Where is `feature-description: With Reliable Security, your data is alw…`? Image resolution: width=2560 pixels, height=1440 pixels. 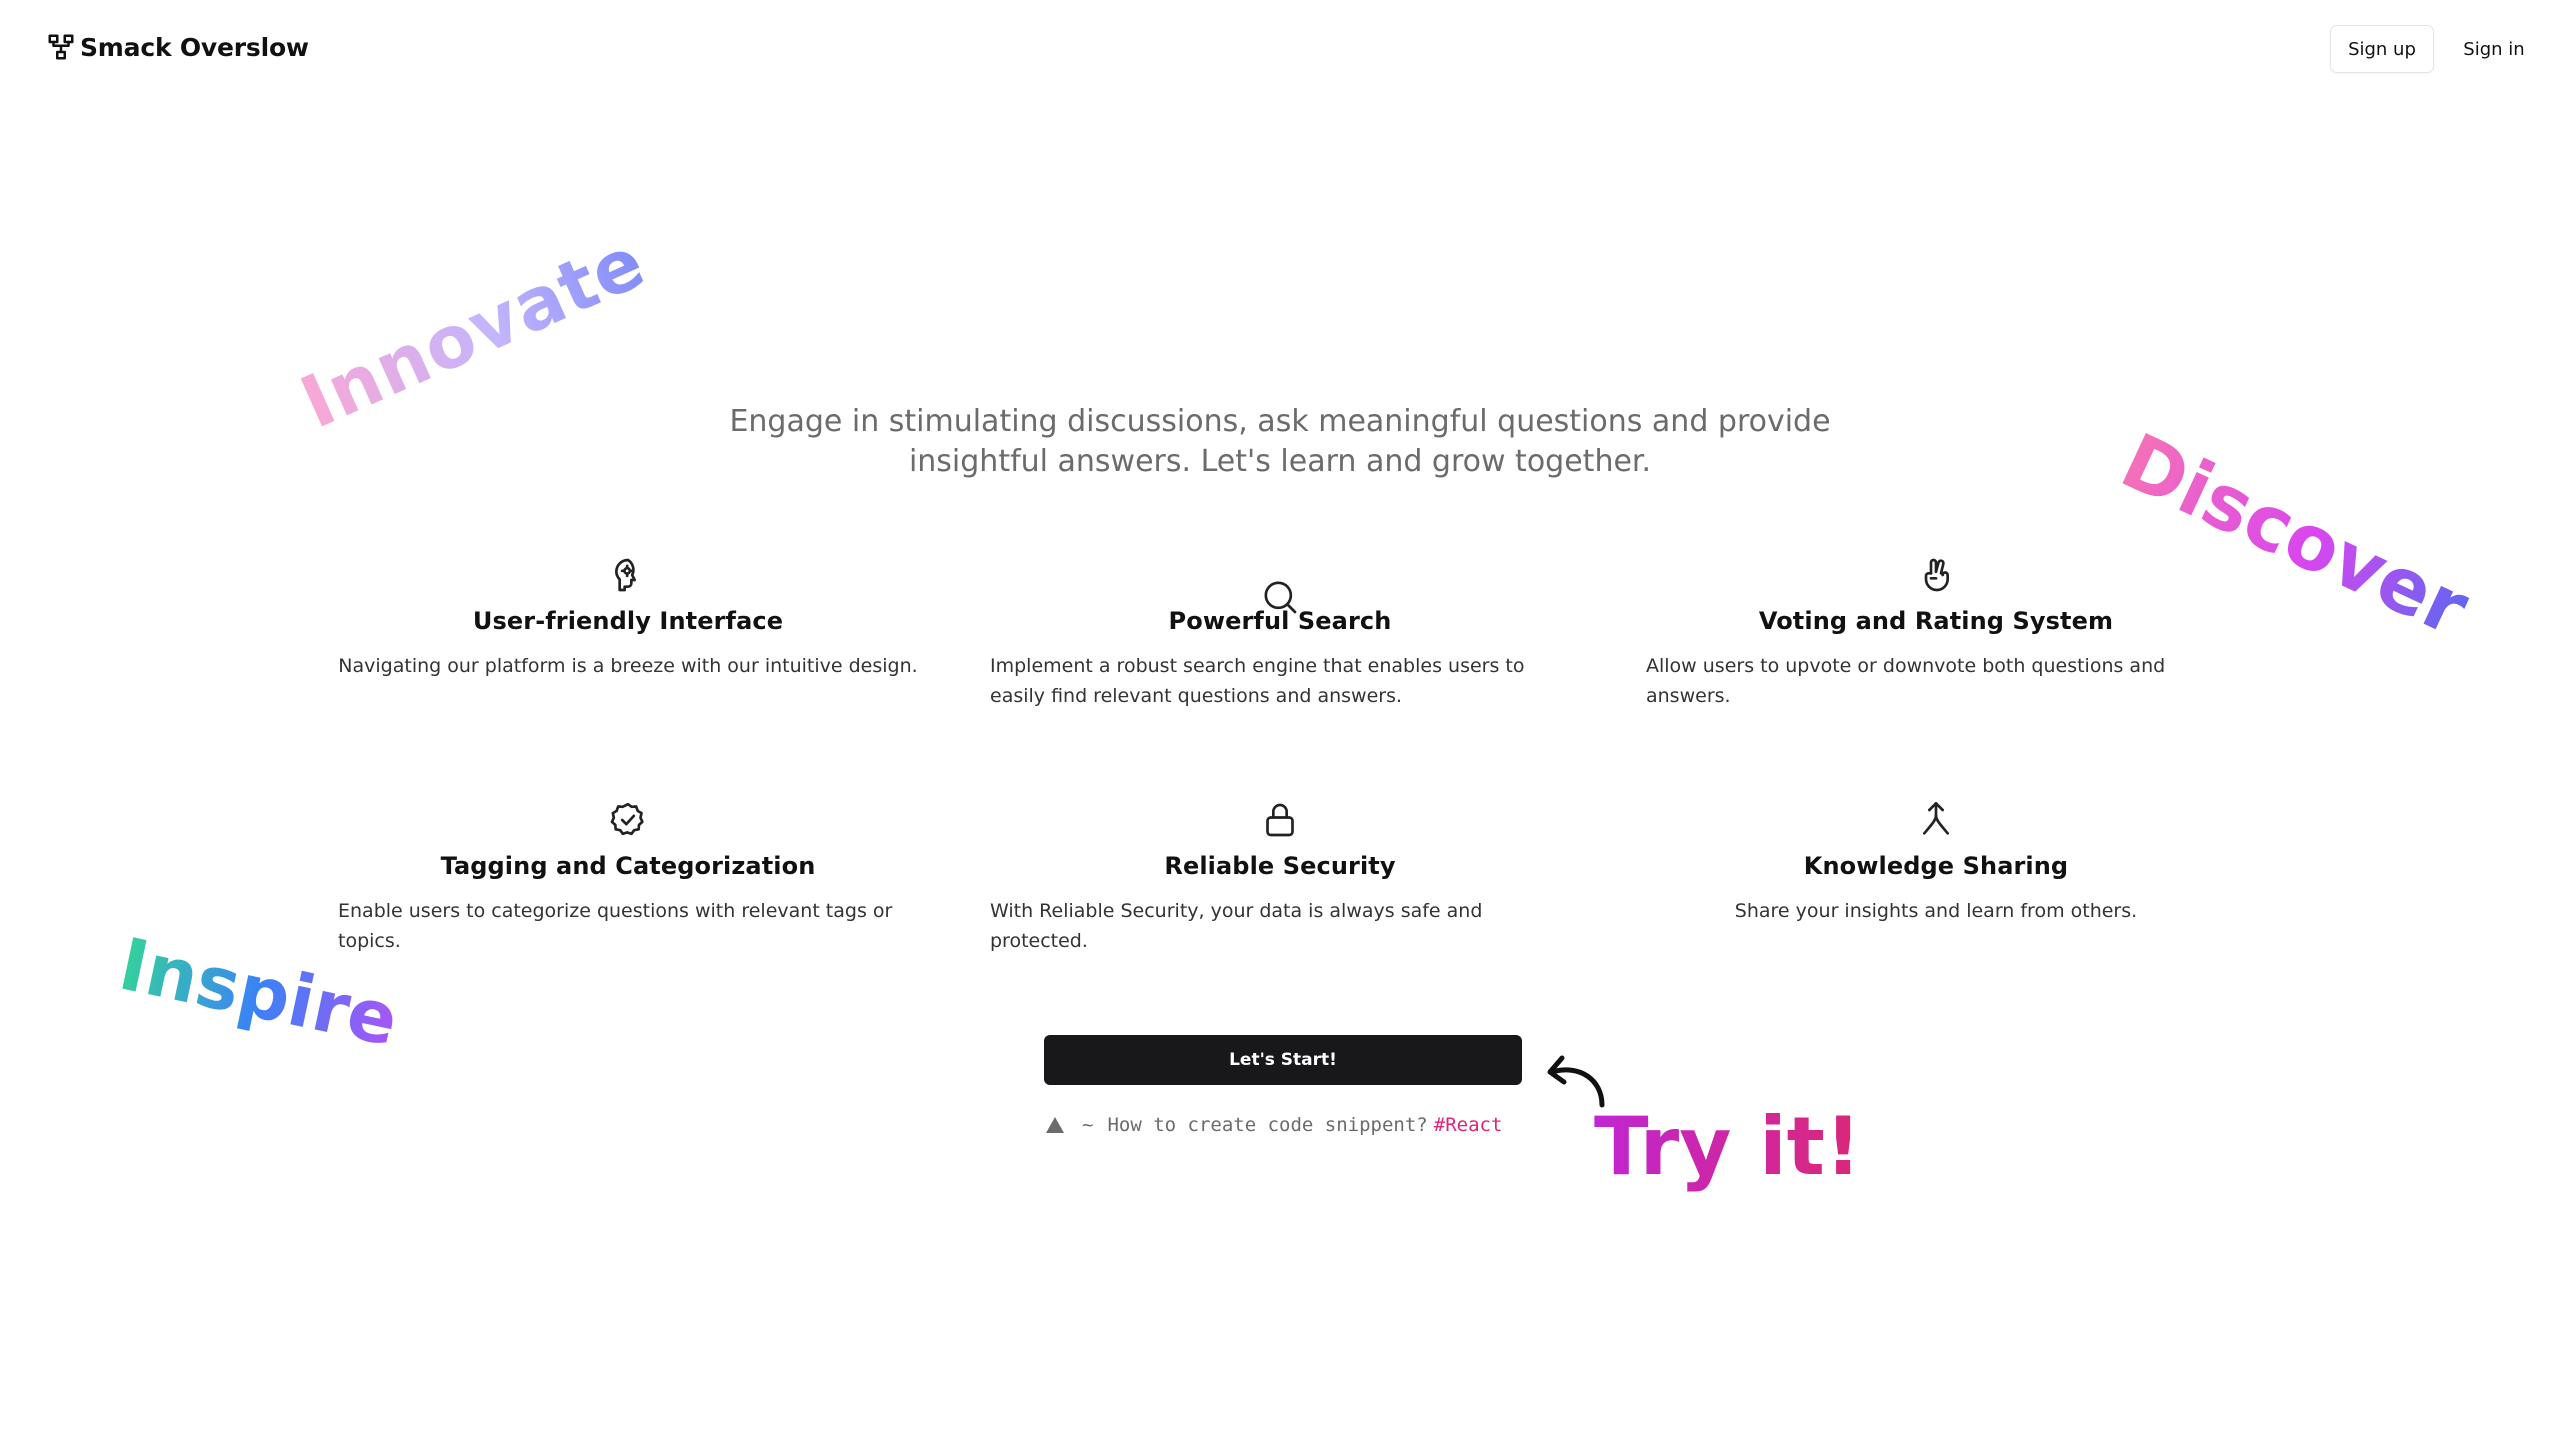
feature-description: With Reliable Security, your data is alw… is located at coordinates (1236, 926).